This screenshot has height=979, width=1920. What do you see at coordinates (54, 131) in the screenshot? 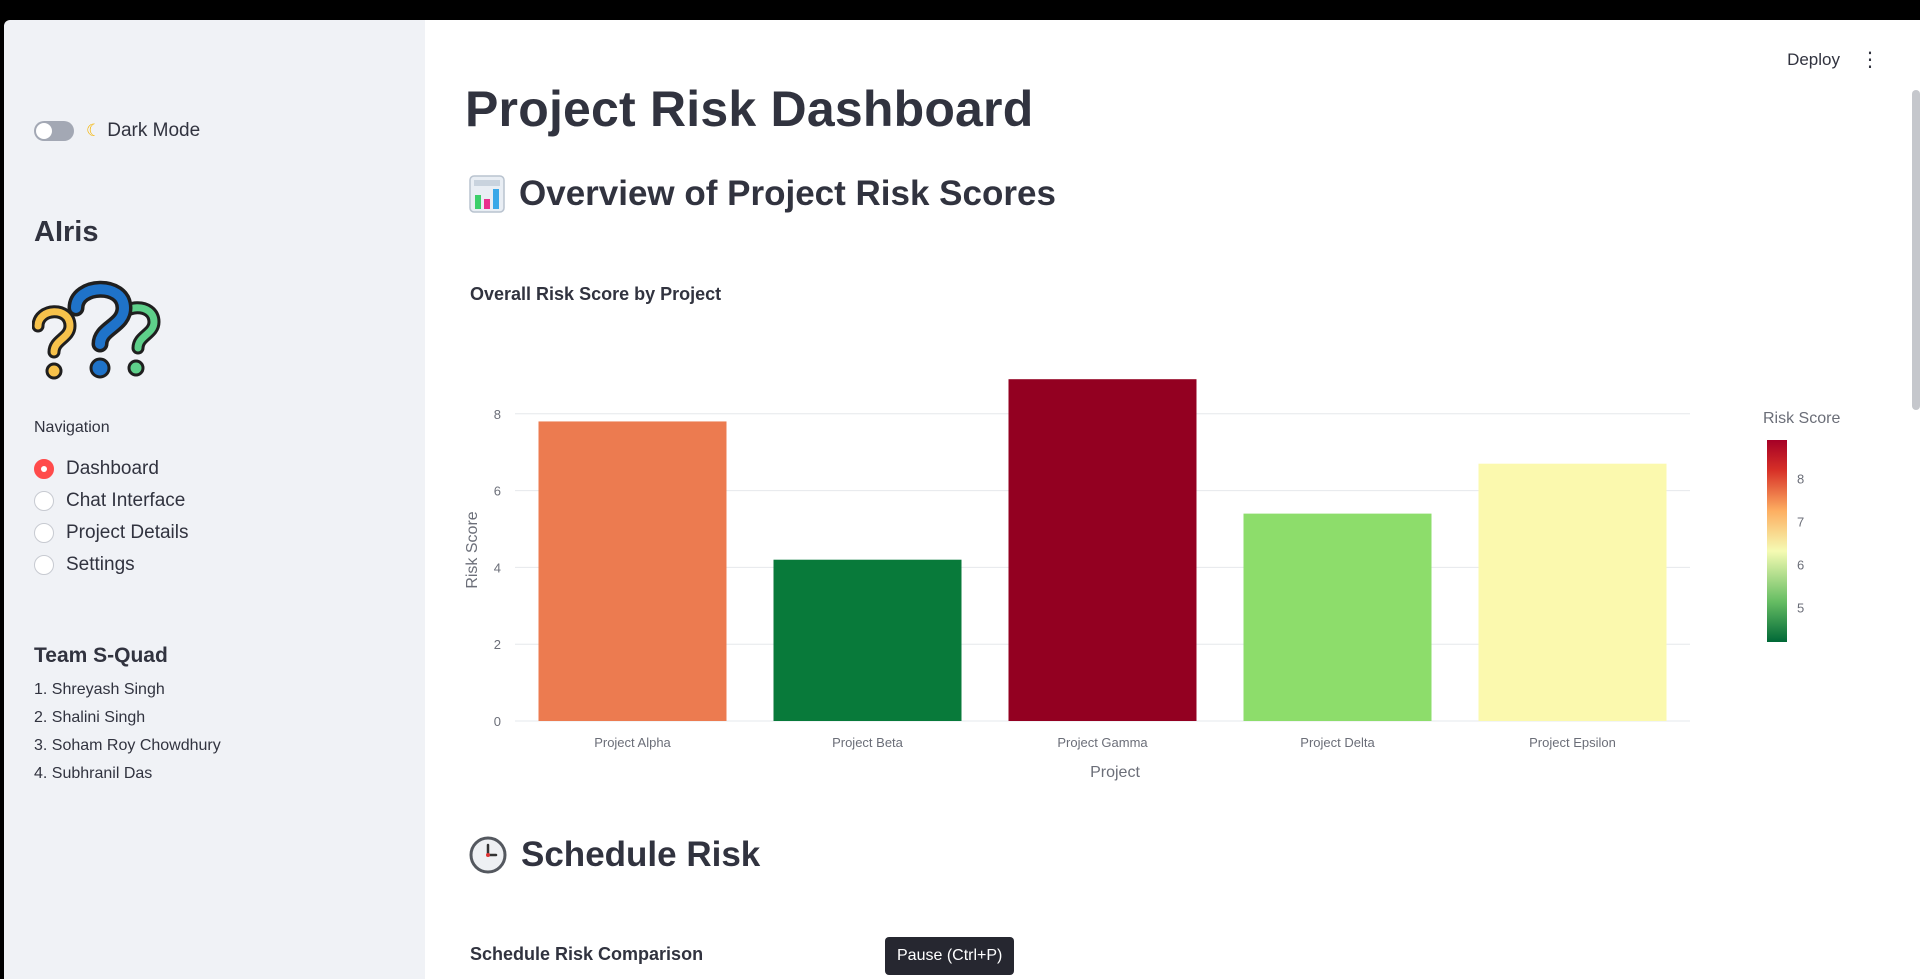
I see `dark-mode-toggle` at bounding box center [54, 131].